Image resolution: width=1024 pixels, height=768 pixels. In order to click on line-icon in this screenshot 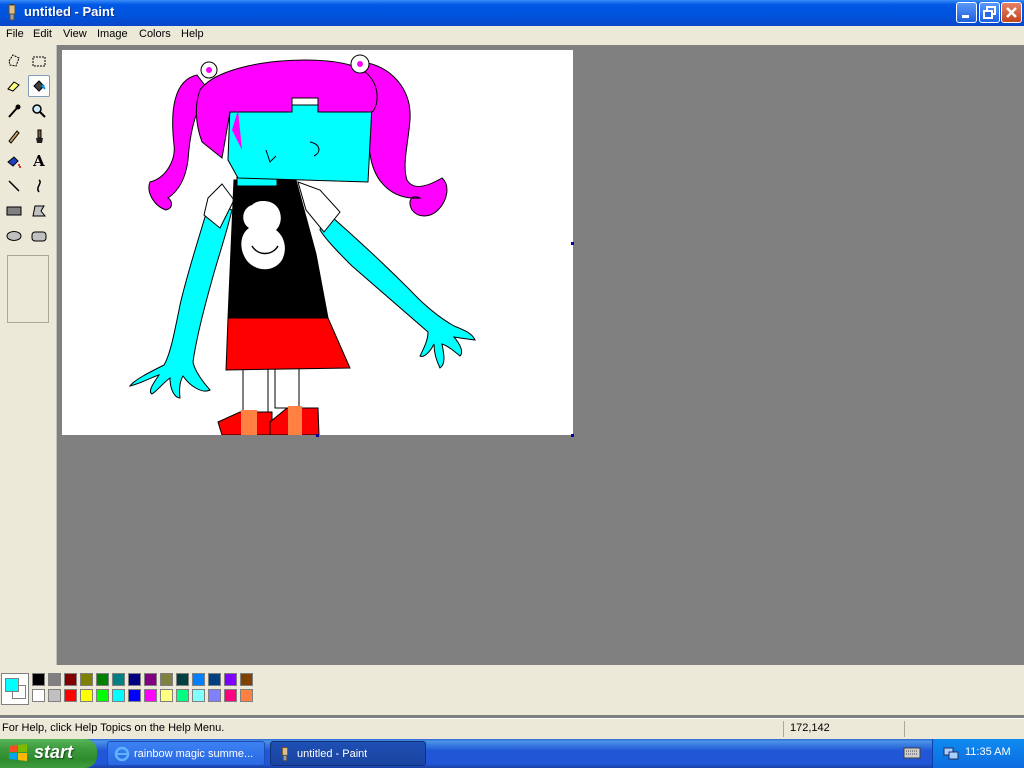, I will do `click(14, 186)`.